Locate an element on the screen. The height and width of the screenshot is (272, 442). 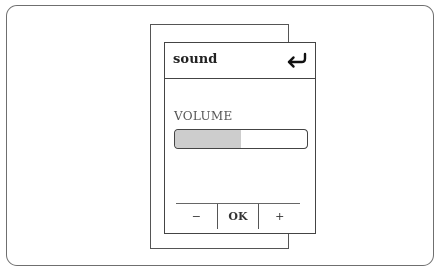
volume-slider is located at coordinates (241, 139).